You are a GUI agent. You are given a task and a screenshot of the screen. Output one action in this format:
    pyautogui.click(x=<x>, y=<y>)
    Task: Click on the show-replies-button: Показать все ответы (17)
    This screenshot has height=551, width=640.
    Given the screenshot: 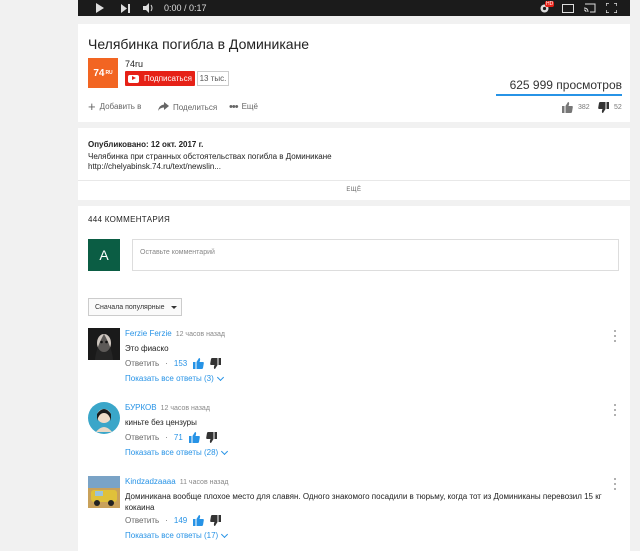 What is the action you would take?
    pyautogui.click(x=177, y=535)
    